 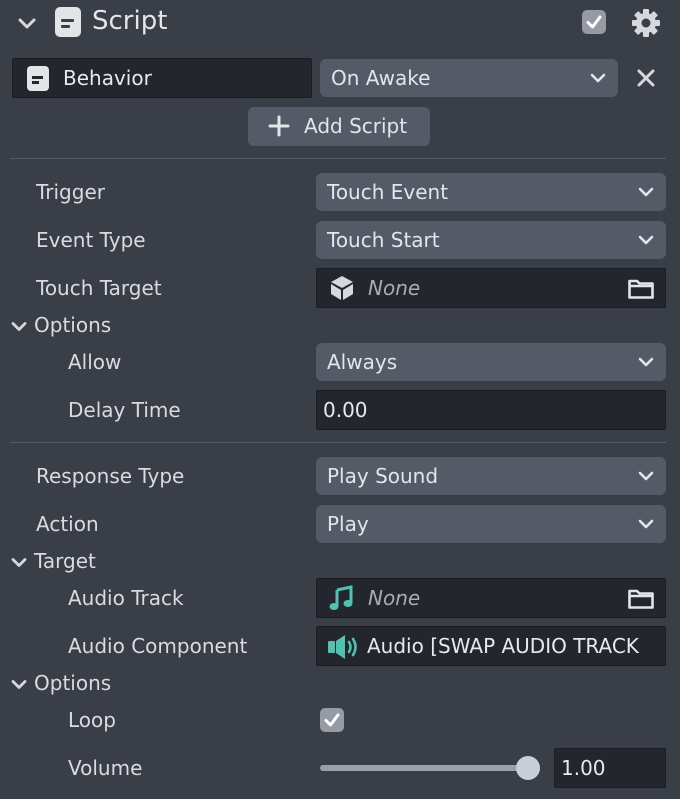 I want to click on trigger-value: Touch Event, so click(x=388, y=192).